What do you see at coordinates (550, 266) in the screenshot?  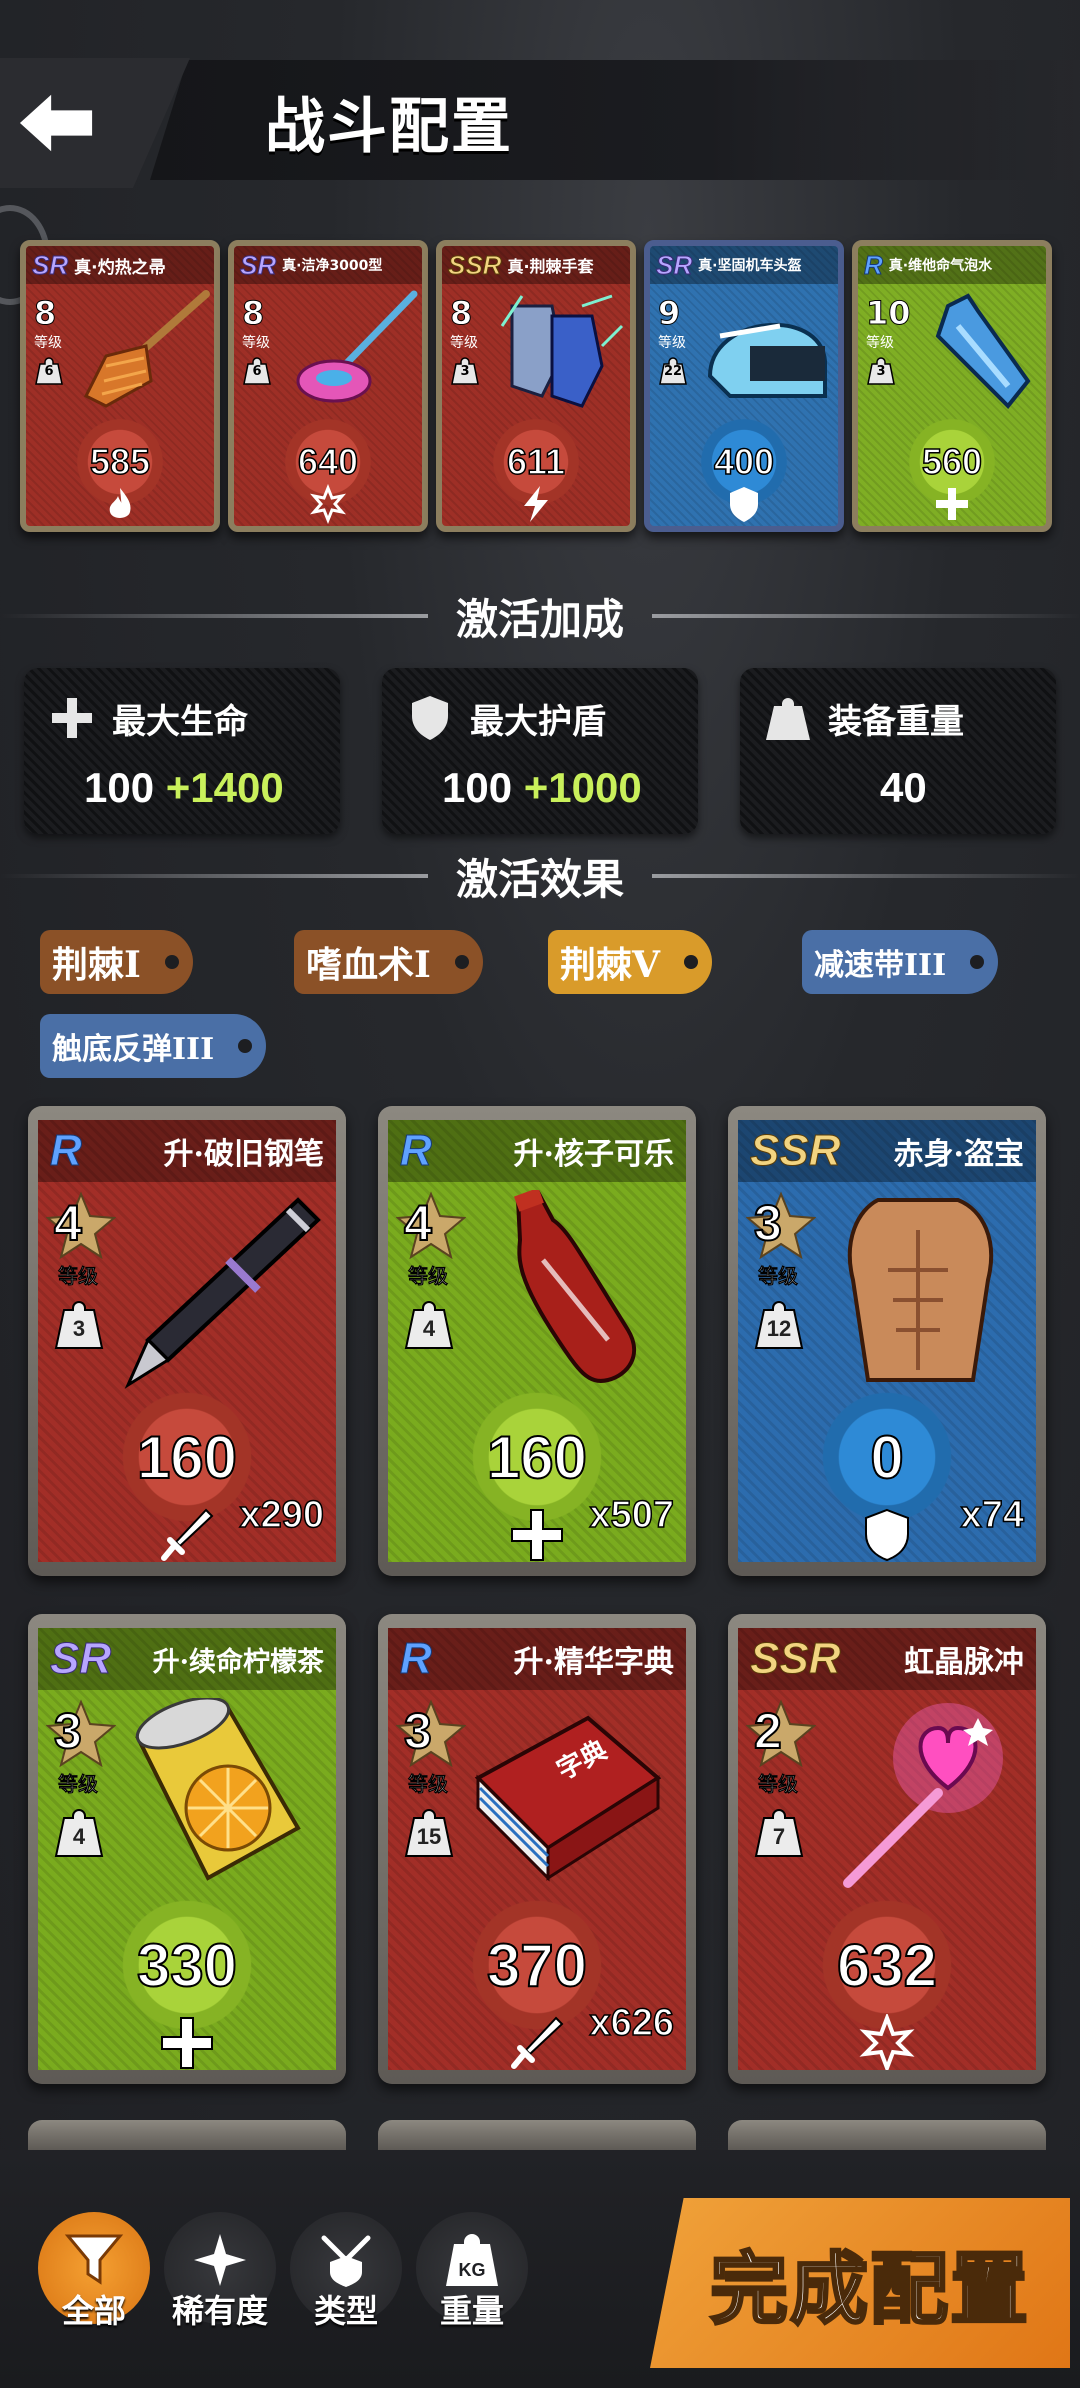 I see `item-name: 真·荆棘手套` at bounding box center [550, 266].